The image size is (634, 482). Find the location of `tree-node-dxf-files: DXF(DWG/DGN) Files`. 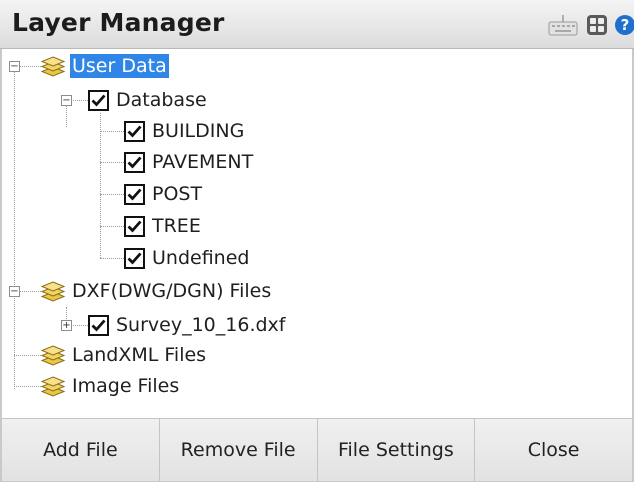

tree-node-dxf-files: DXF(DWG/DGN) Files is located at coordinates (156, 291).